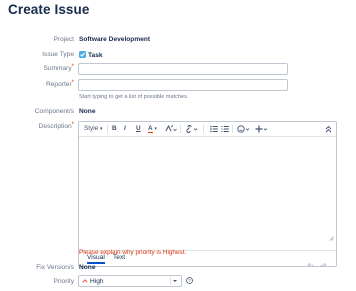 Image resolution: width=356 pixels, height=291 pixels. I want to click on project-value: Software Development, so click(115, 39).